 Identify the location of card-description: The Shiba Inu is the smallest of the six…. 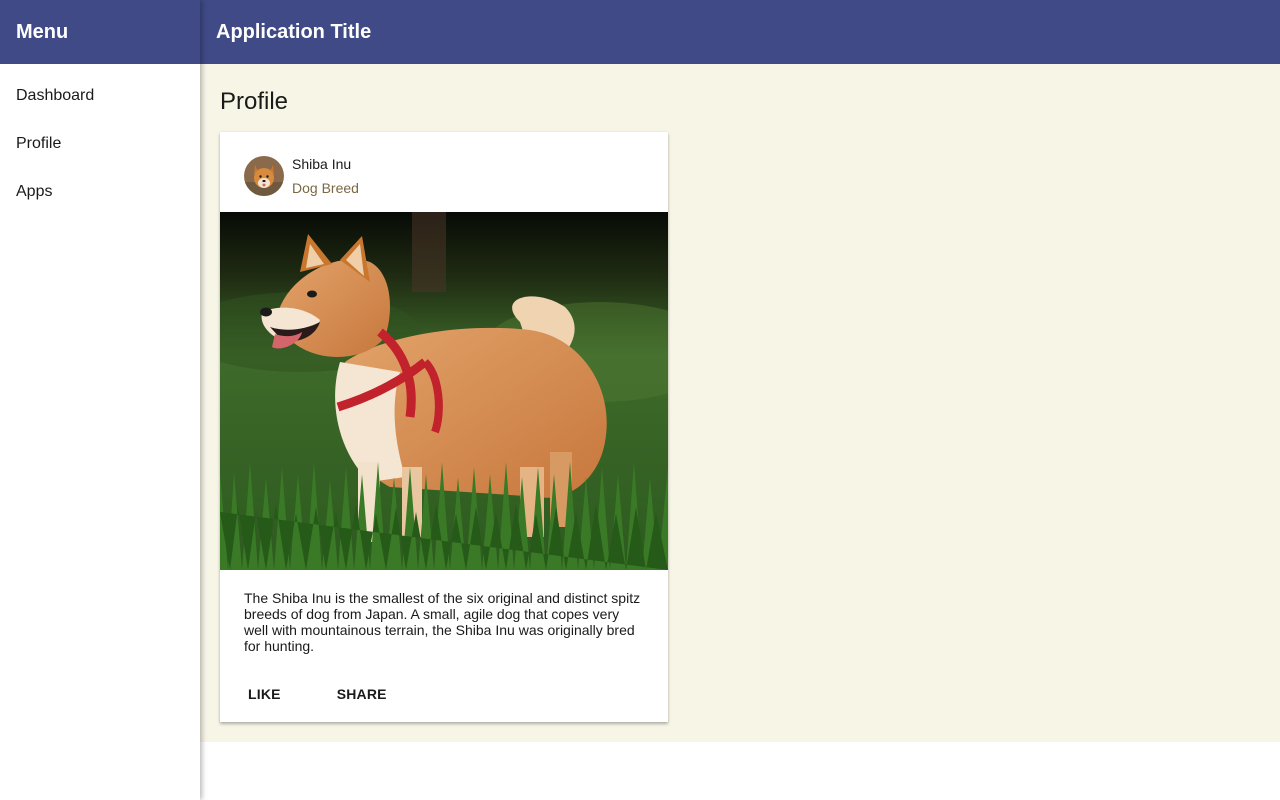
(442, 622).